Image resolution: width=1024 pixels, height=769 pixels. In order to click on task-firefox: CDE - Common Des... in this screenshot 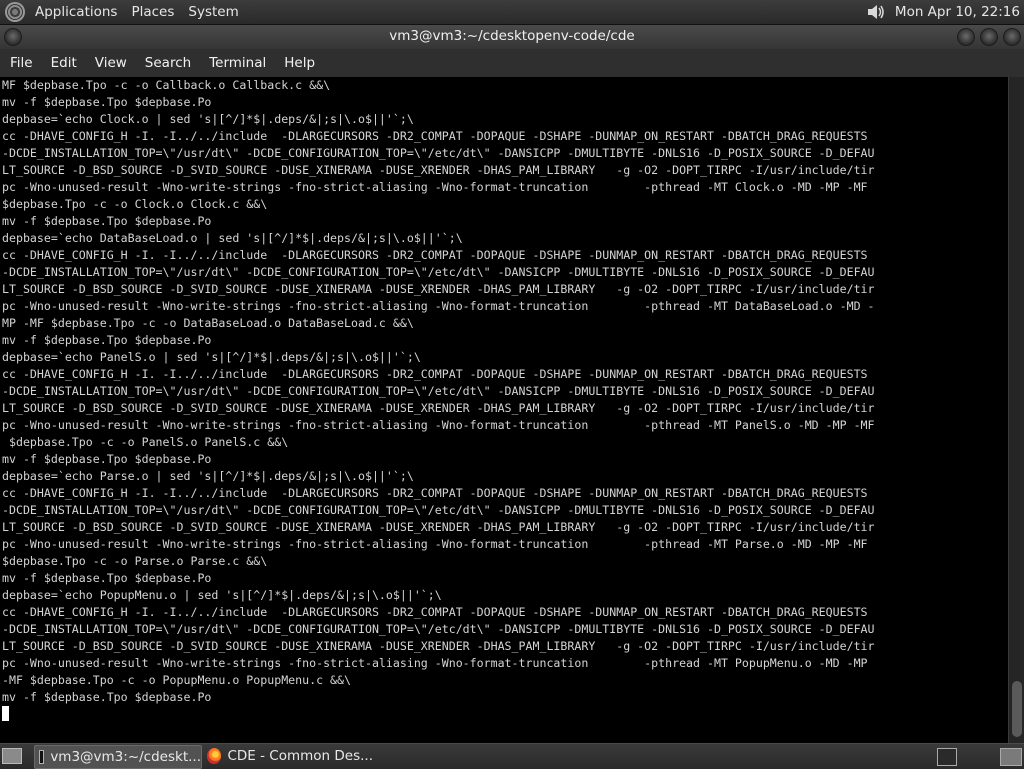, I will do `click(288, 756)`.